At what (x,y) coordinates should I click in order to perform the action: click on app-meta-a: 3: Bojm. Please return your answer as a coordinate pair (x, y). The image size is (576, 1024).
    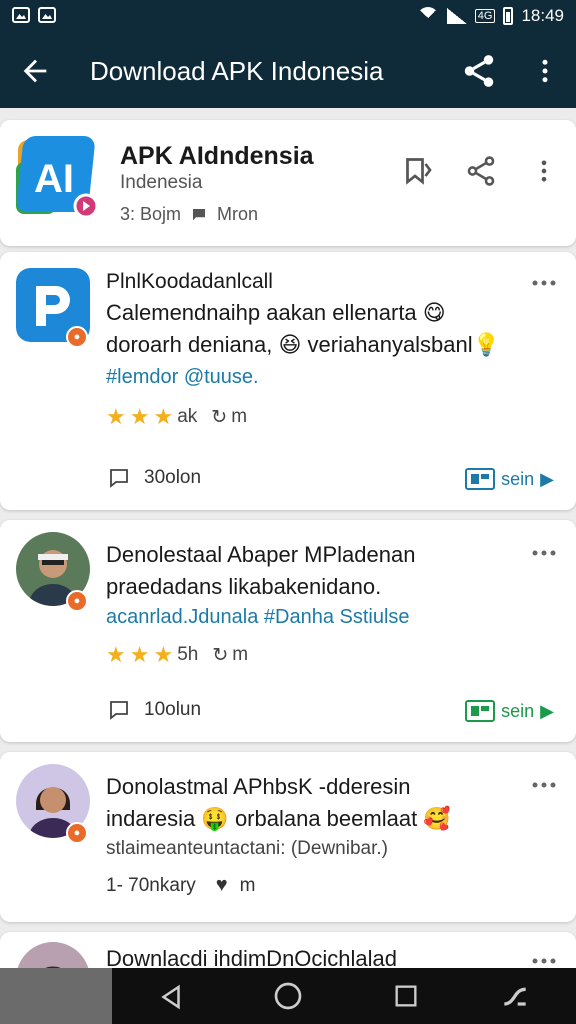
    Looking at the image, I should click on (151, 214).